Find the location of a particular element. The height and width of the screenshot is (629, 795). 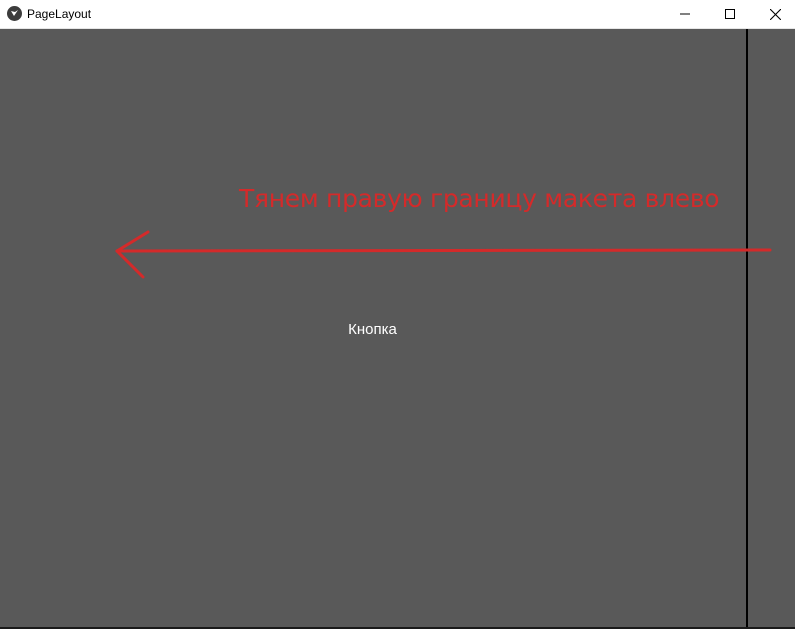

left-arrow-annotation is located at coordinates (443, 254).